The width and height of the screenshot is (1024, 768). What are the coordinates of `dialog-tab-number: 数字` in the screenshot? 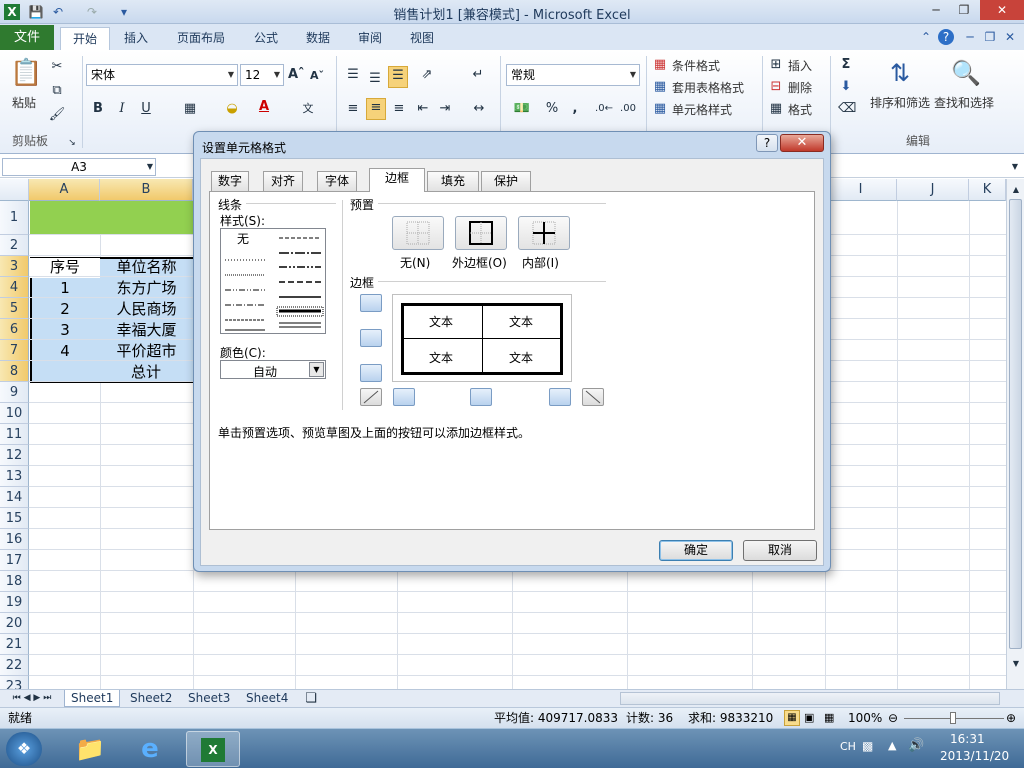 It's located at (230, 181).